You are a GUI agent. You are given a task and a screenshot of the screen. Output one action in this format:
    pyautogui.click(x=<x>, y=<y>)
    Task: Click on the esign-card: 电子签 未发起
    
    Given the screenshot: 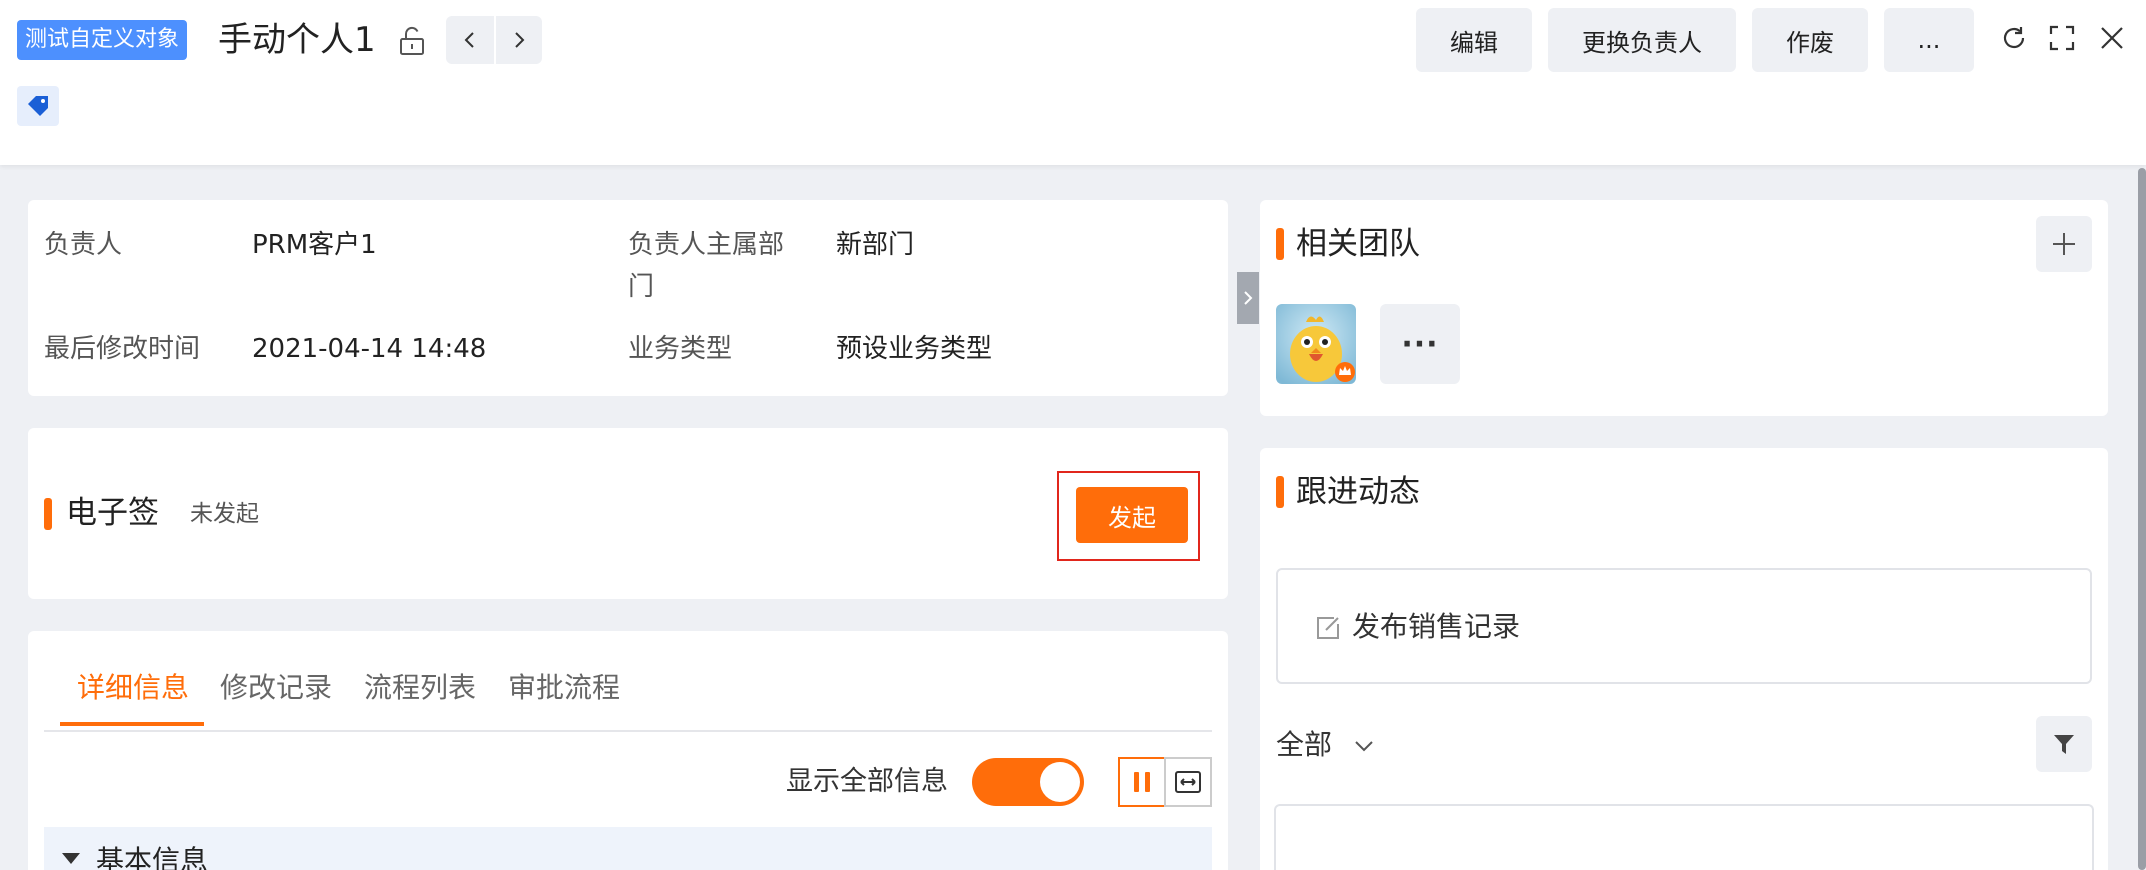 What is the action you would take?
    pyautogui.click(x=628, y=513)
    